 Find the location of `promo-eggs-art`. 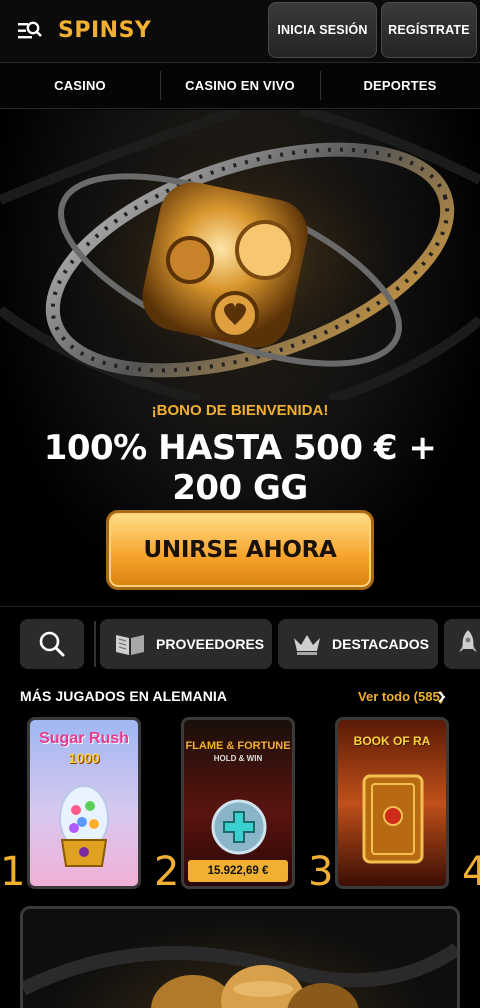

promo-eggs-art is located at coordinates (240, 975).